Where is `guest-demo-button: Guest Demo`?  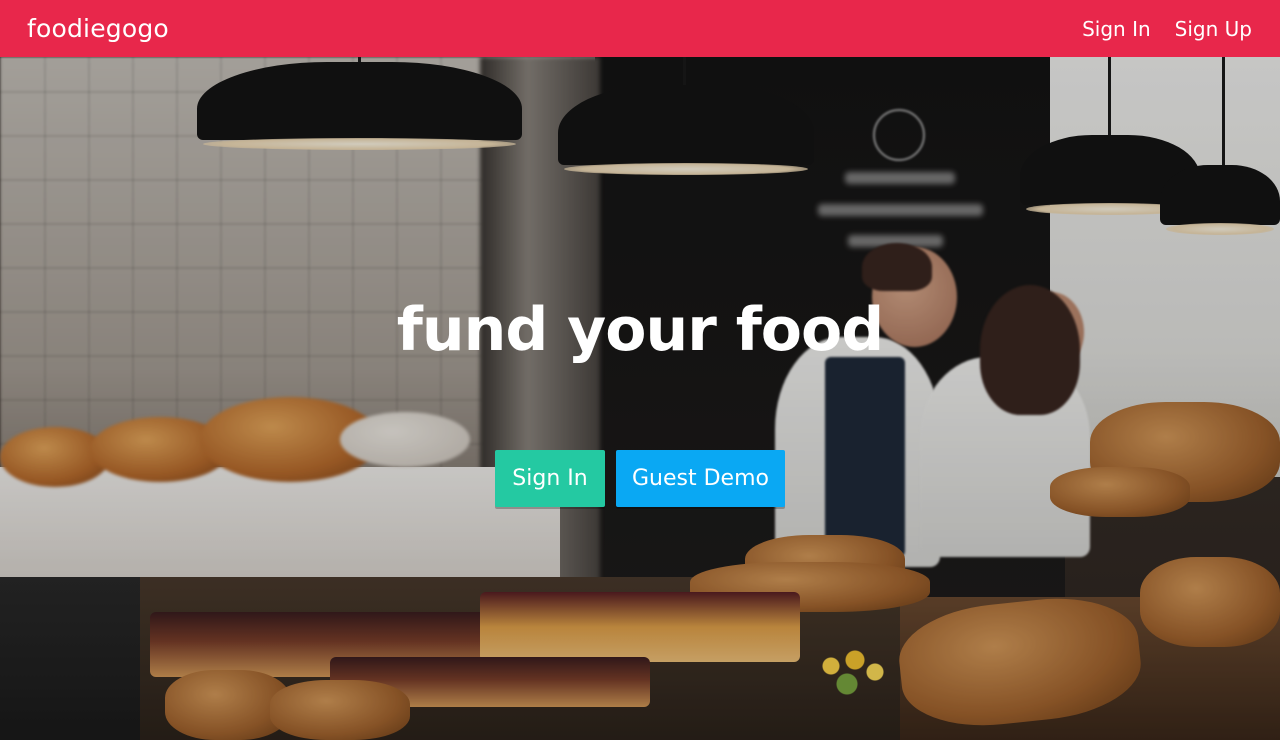 guest-demo-button: Guest Demo is located at coordinates (700, 478).